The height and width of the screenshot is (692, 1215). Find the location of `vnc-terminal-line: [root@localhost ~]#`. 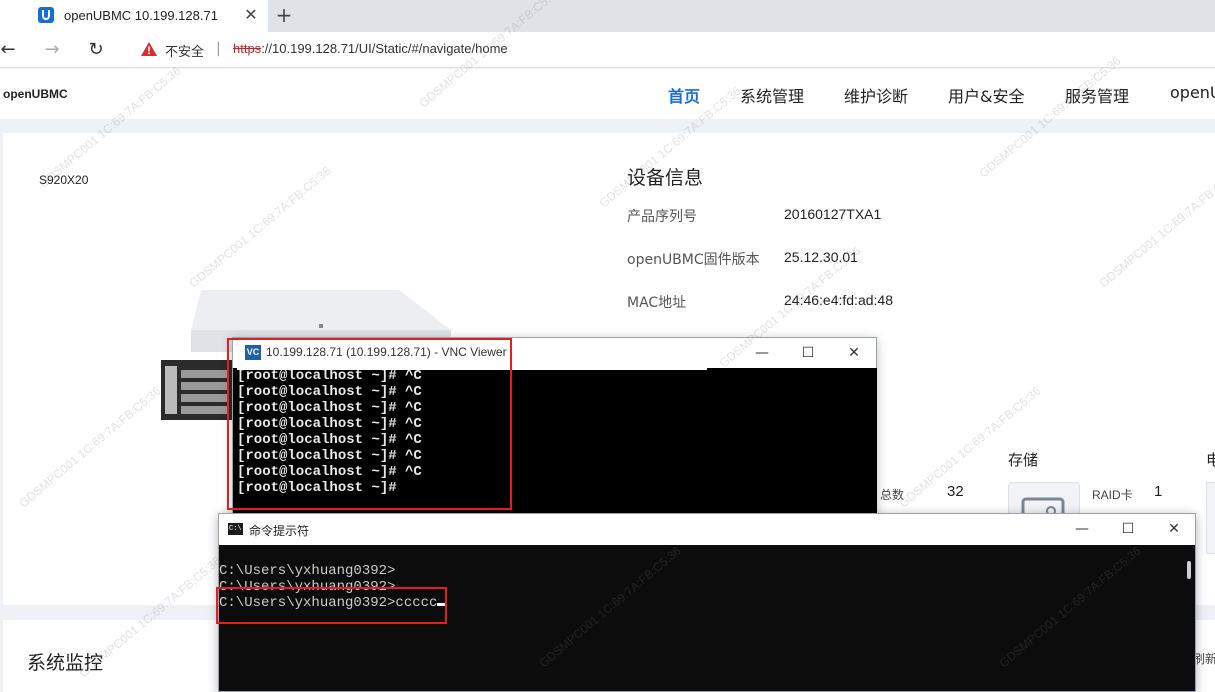

vnc-terminal-line: [root@localhost ~]# is located at coordinates (317, 488).